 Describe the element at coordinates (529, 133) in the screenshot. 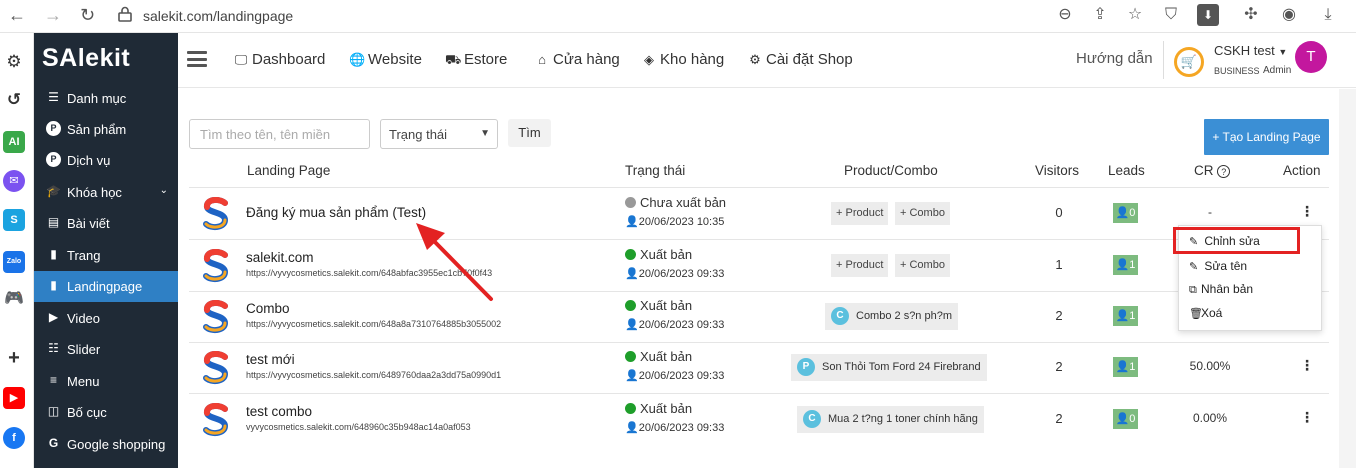

I see `find-button: Tìm` at that location.